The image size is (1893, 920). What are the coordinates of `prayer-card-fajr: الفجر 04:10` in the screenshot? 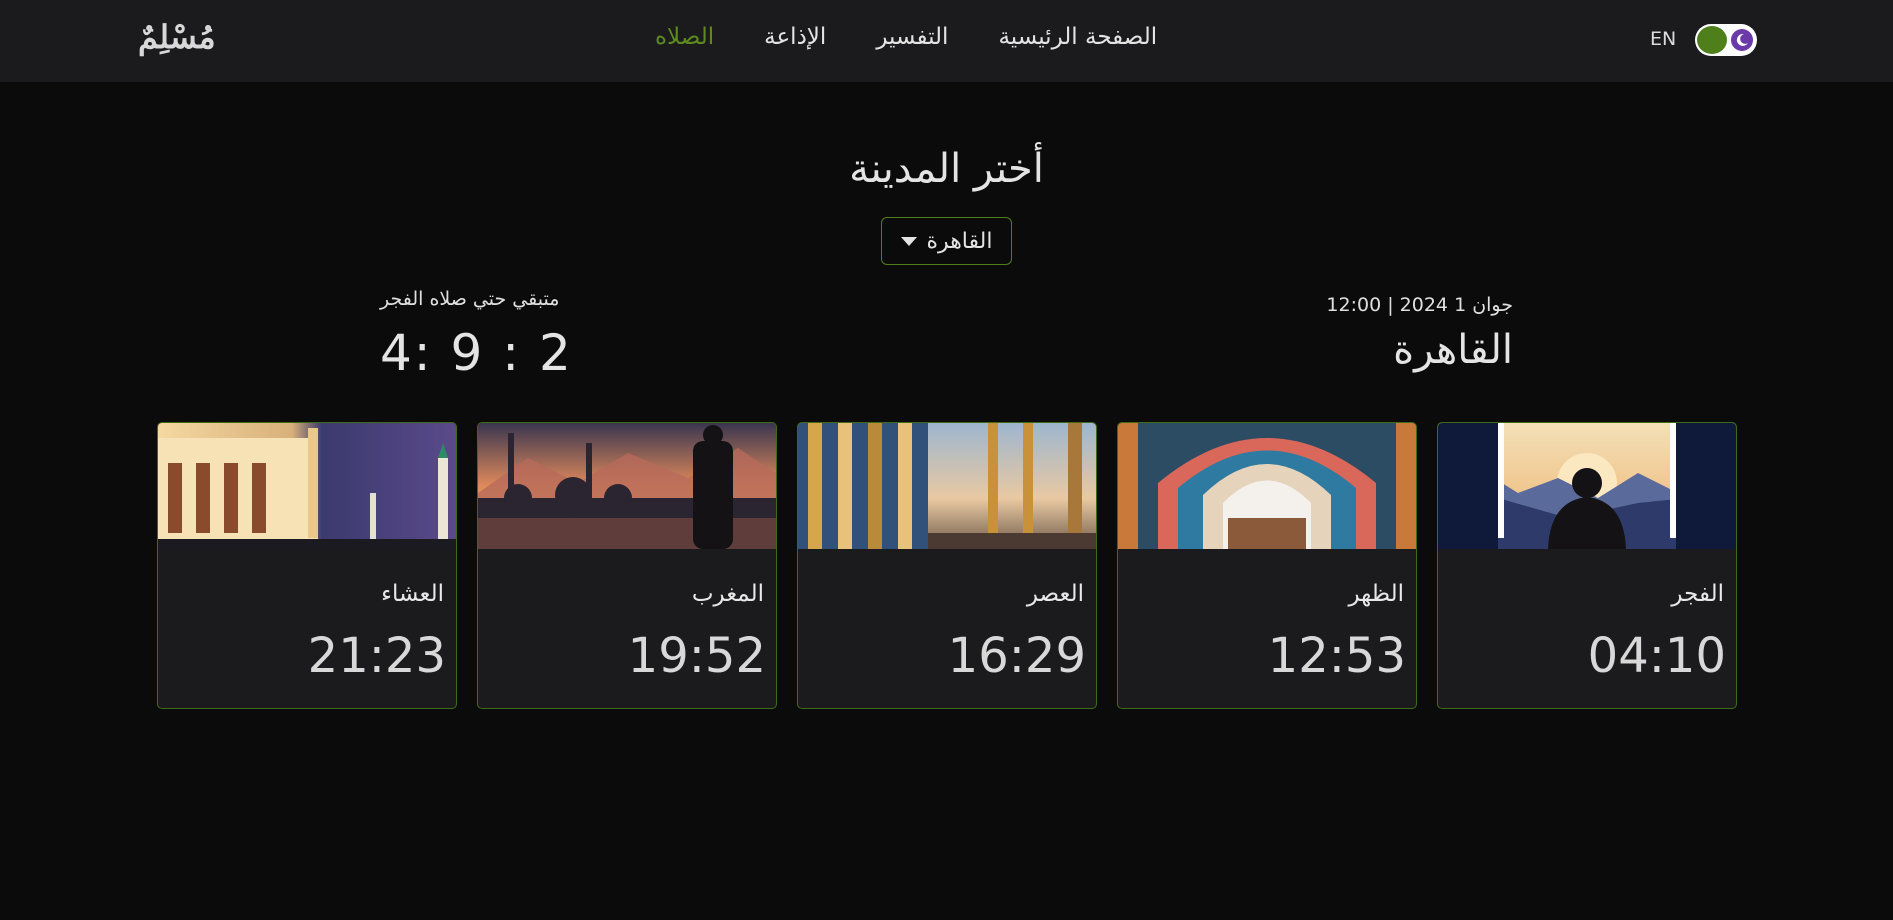 It's located at (1587, 565).